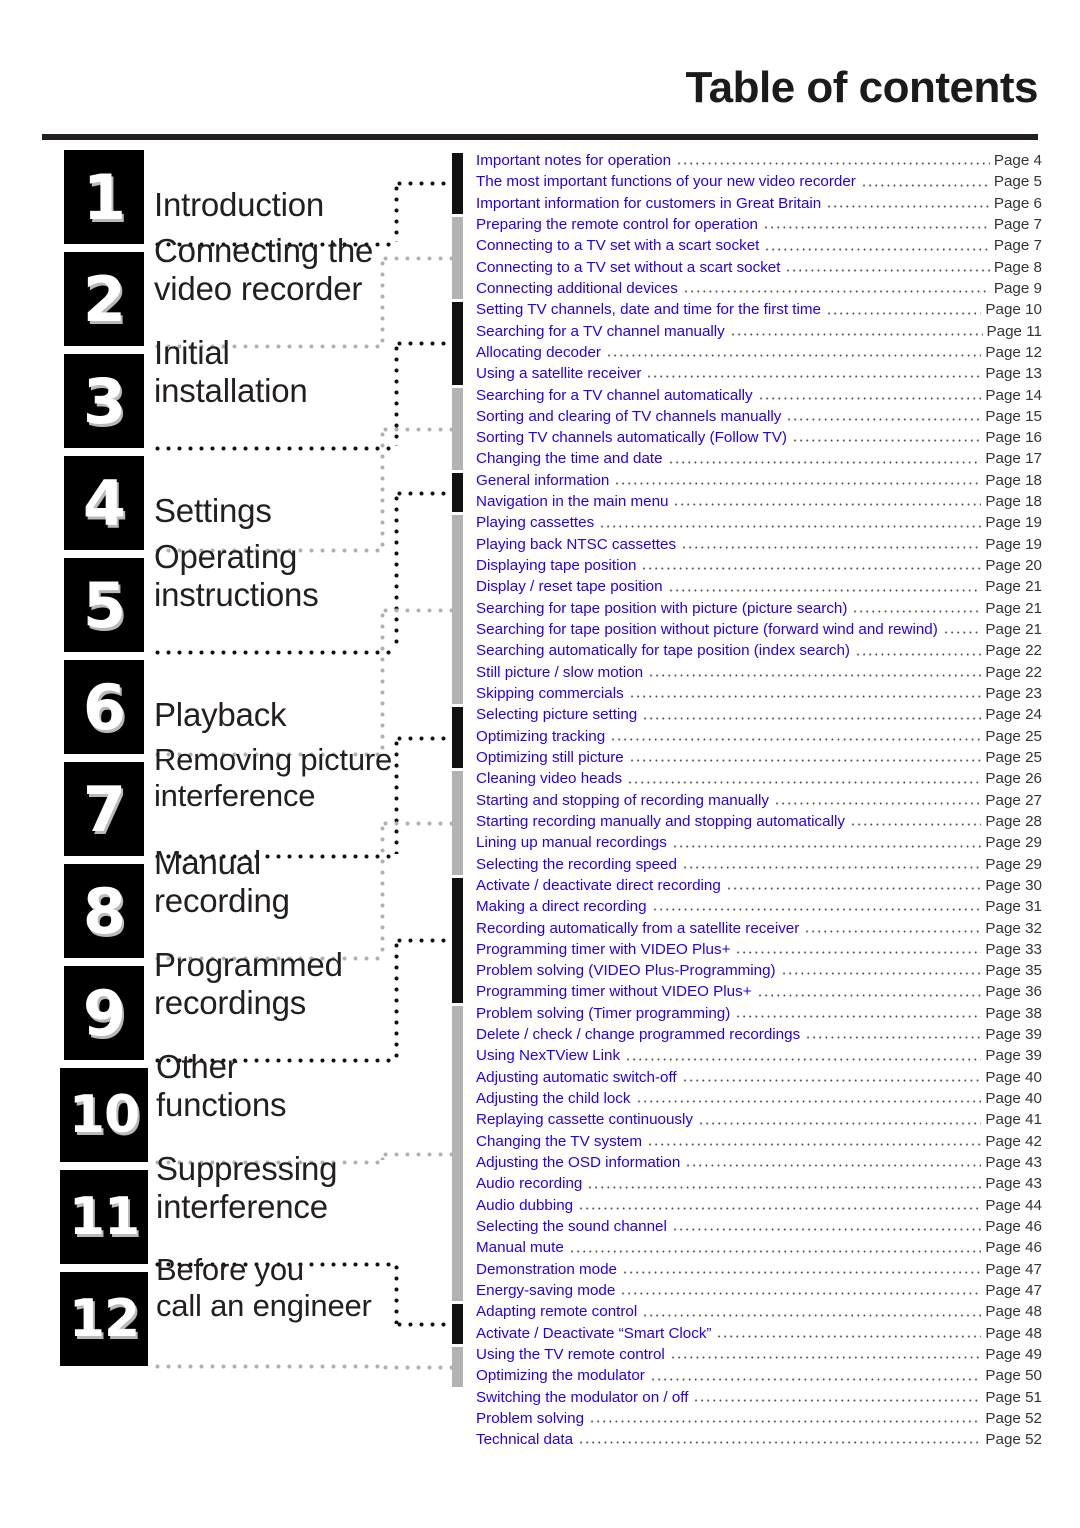 This screenshot has height=1528, width=1080. I want to click on toc-entry: Adjusting the OSD information Page 43, so click(759, 1164).